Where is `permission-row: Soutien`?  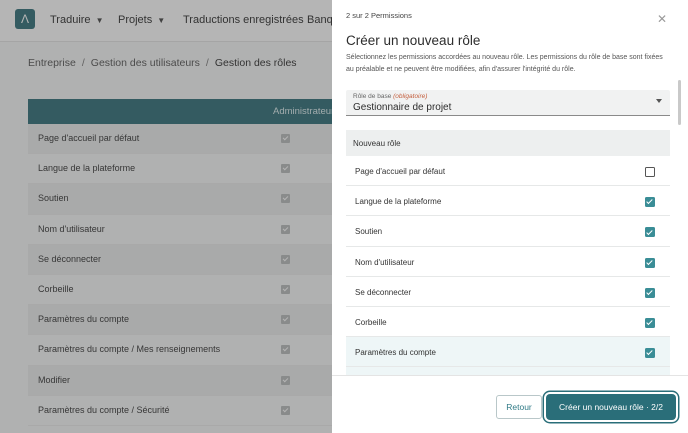 permission-row: Soutien is located at coordinates (508, 231).